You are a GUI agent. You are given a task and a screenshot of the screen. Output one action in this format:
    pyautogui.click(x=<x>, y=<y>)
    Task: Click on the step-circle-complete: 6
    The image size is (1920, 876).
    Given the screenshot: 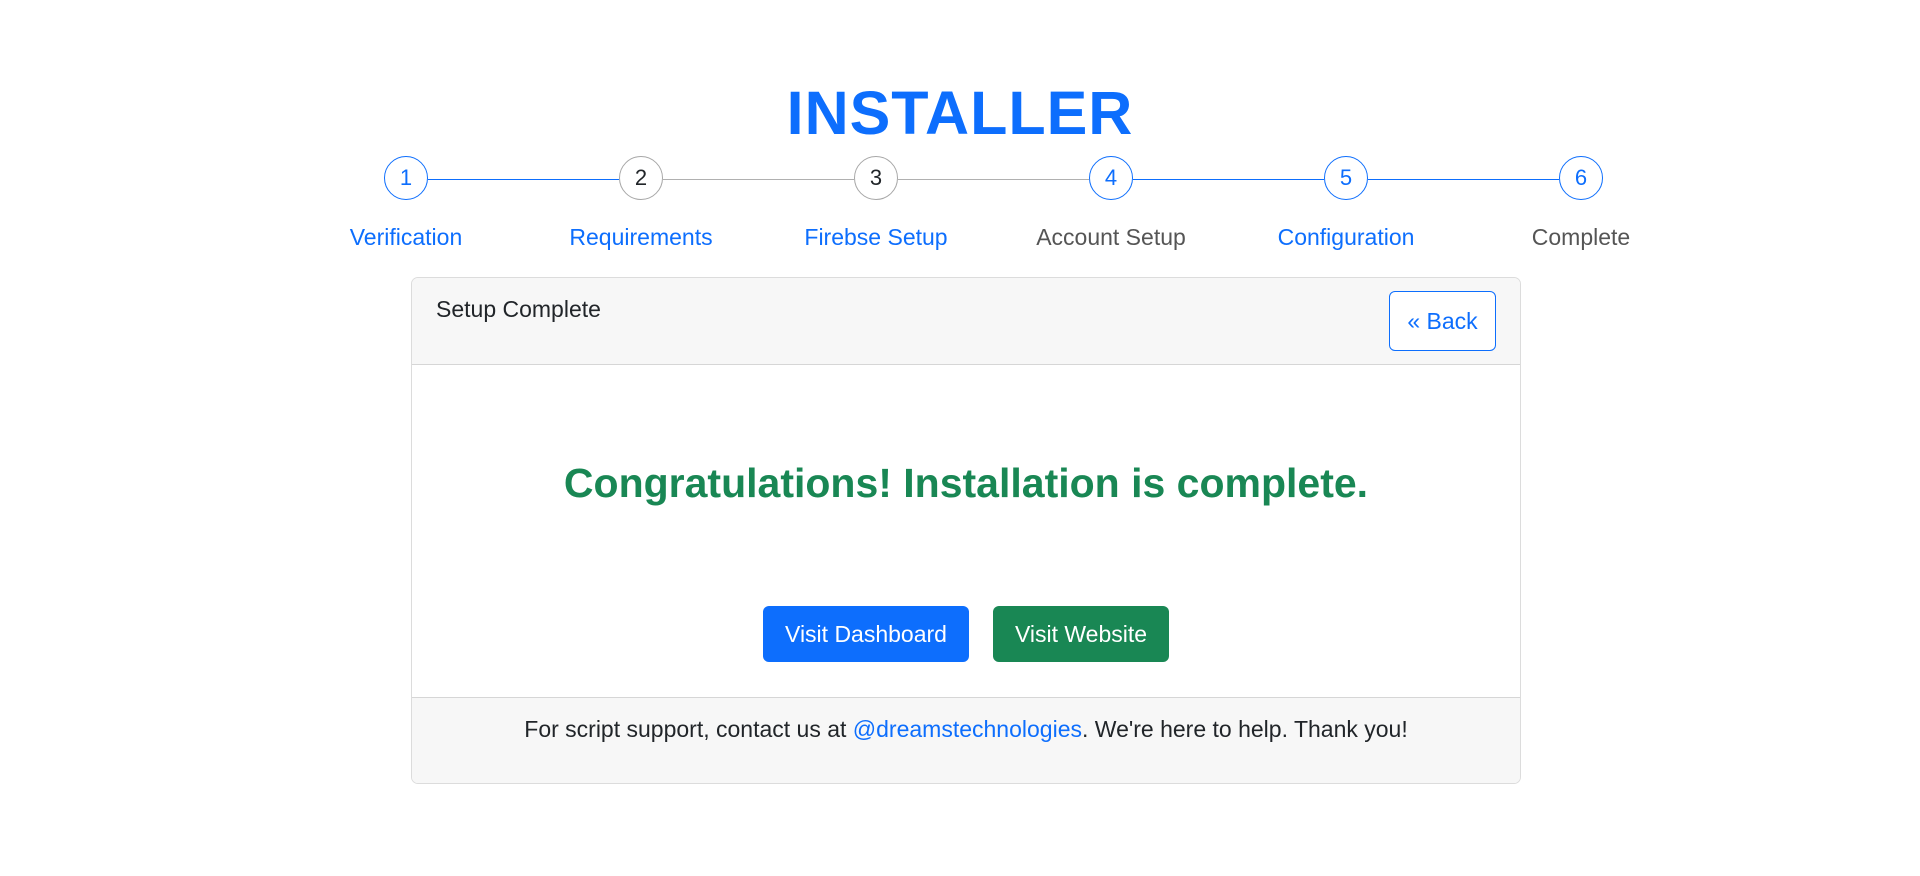 What is the action you would take?
    pyautogui.click(x=1581, y=178)
    